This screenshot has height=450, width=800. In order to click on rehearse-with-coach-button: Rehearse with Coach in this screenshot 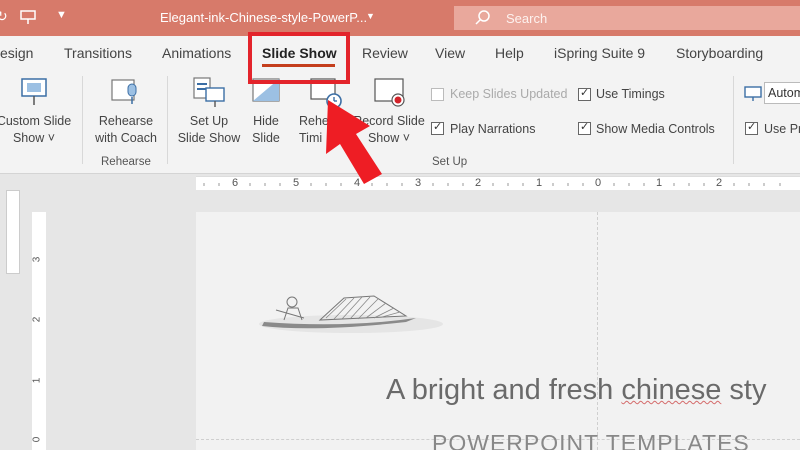, I will do `click(126, 130)`.